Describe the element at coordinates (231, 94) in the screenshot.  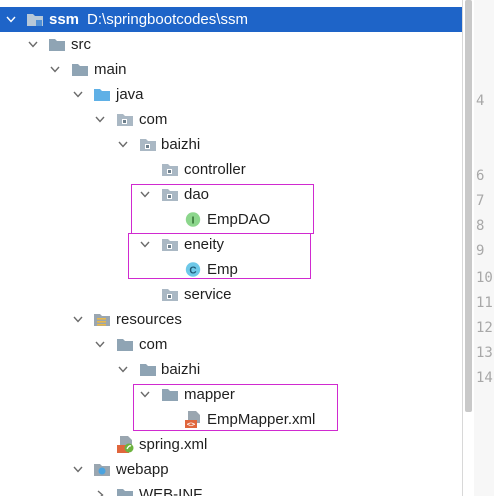
I see `tree-node-java: java` at that location.